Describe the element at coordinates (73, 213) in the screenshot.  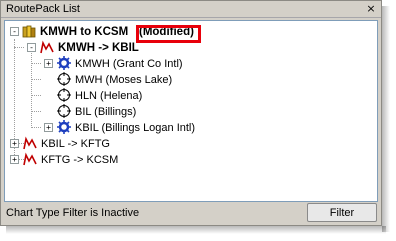
I see `filter-status-text: Chart Type Filter is Inactive` at that location.